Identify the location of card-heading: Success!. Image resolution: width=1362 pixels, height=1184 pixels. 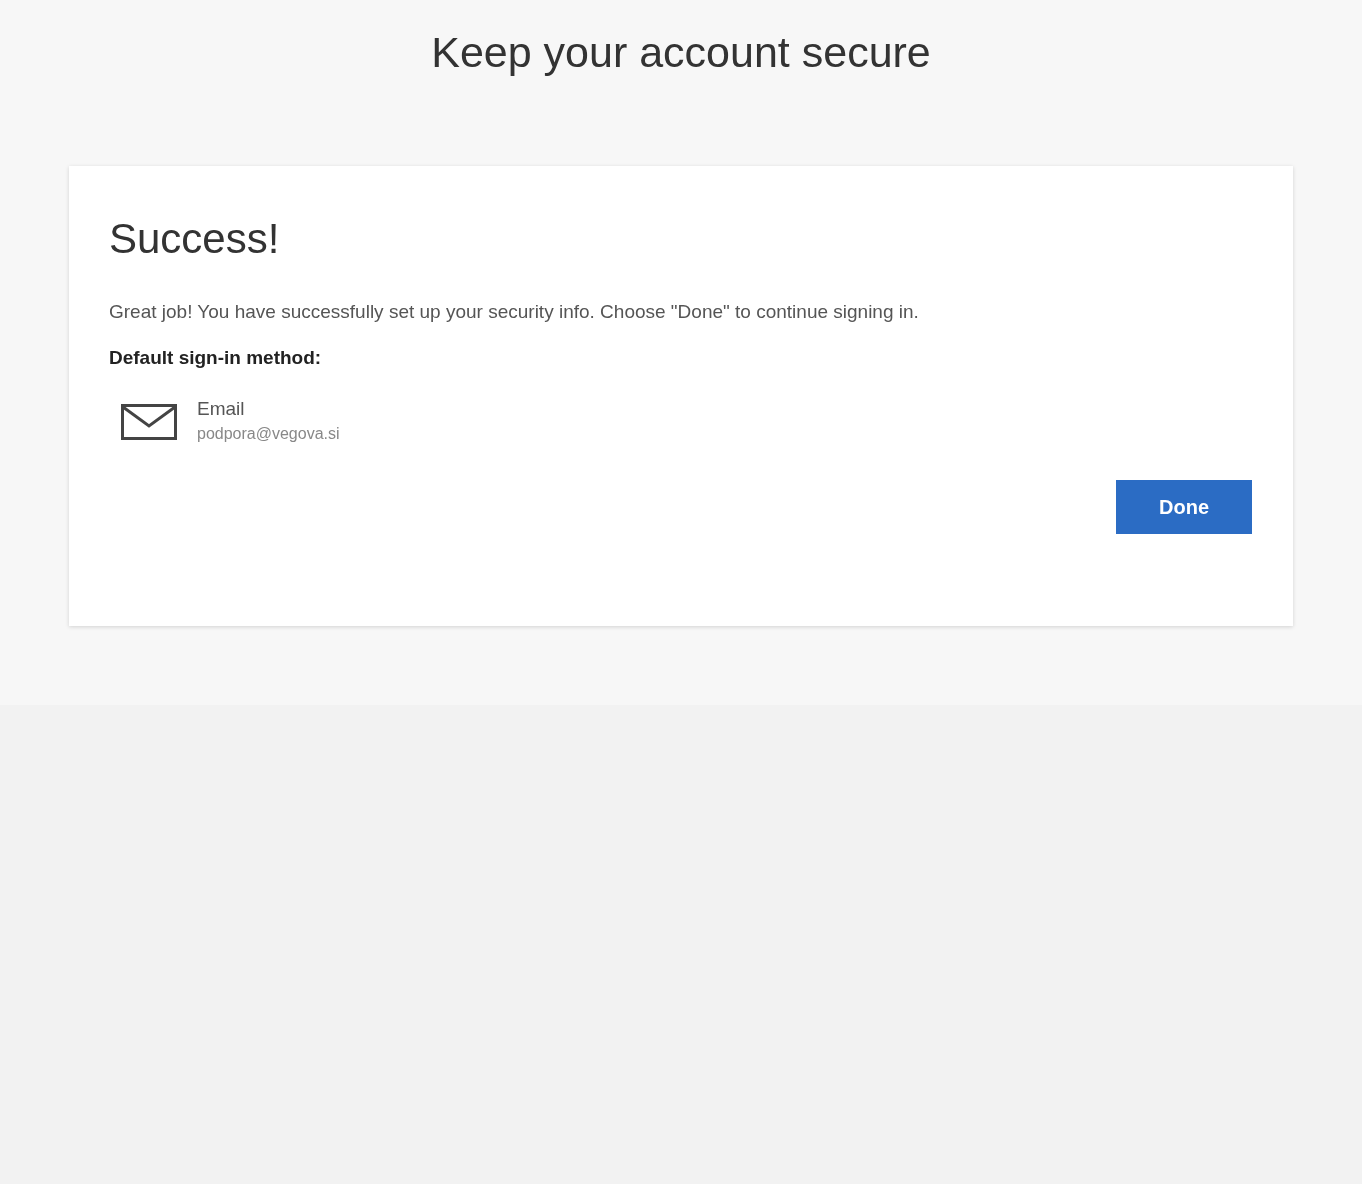
(195, 239).